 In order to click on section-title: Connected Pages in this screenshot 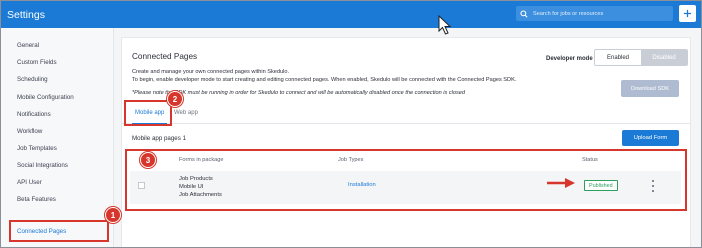, I will do `click(165, 56)`.